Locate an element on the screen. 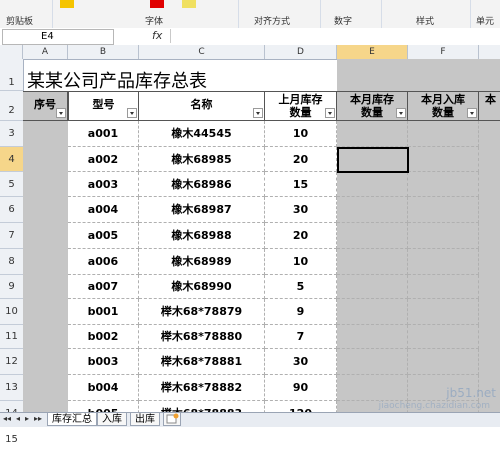 This screenshot has height=453, width=500. header-cell-model: 型号 is located at coordinates (103, 106).